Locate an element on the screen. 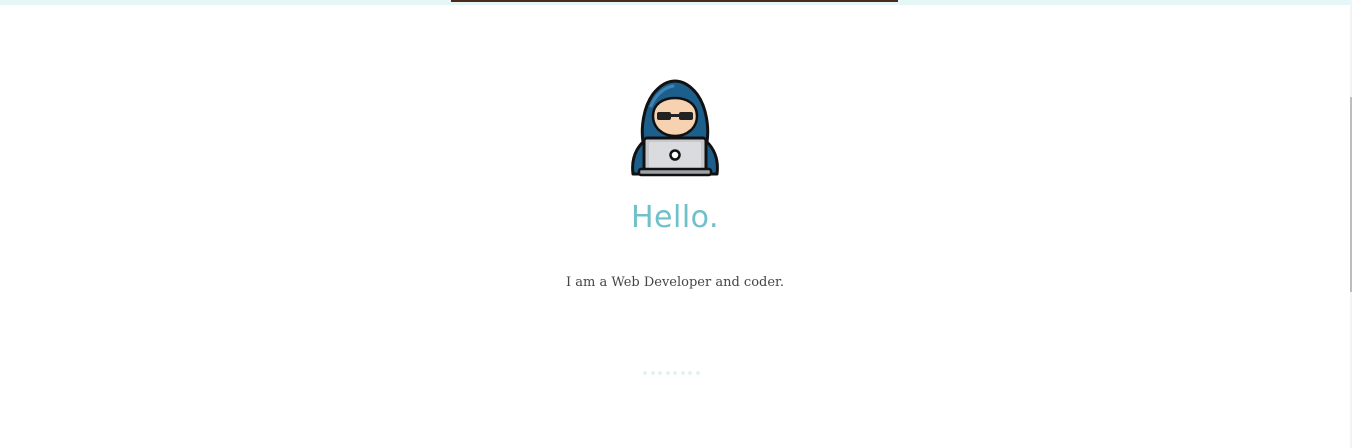 The image size is (1352, 448). loading-dots is located at coordinates (671, 373).